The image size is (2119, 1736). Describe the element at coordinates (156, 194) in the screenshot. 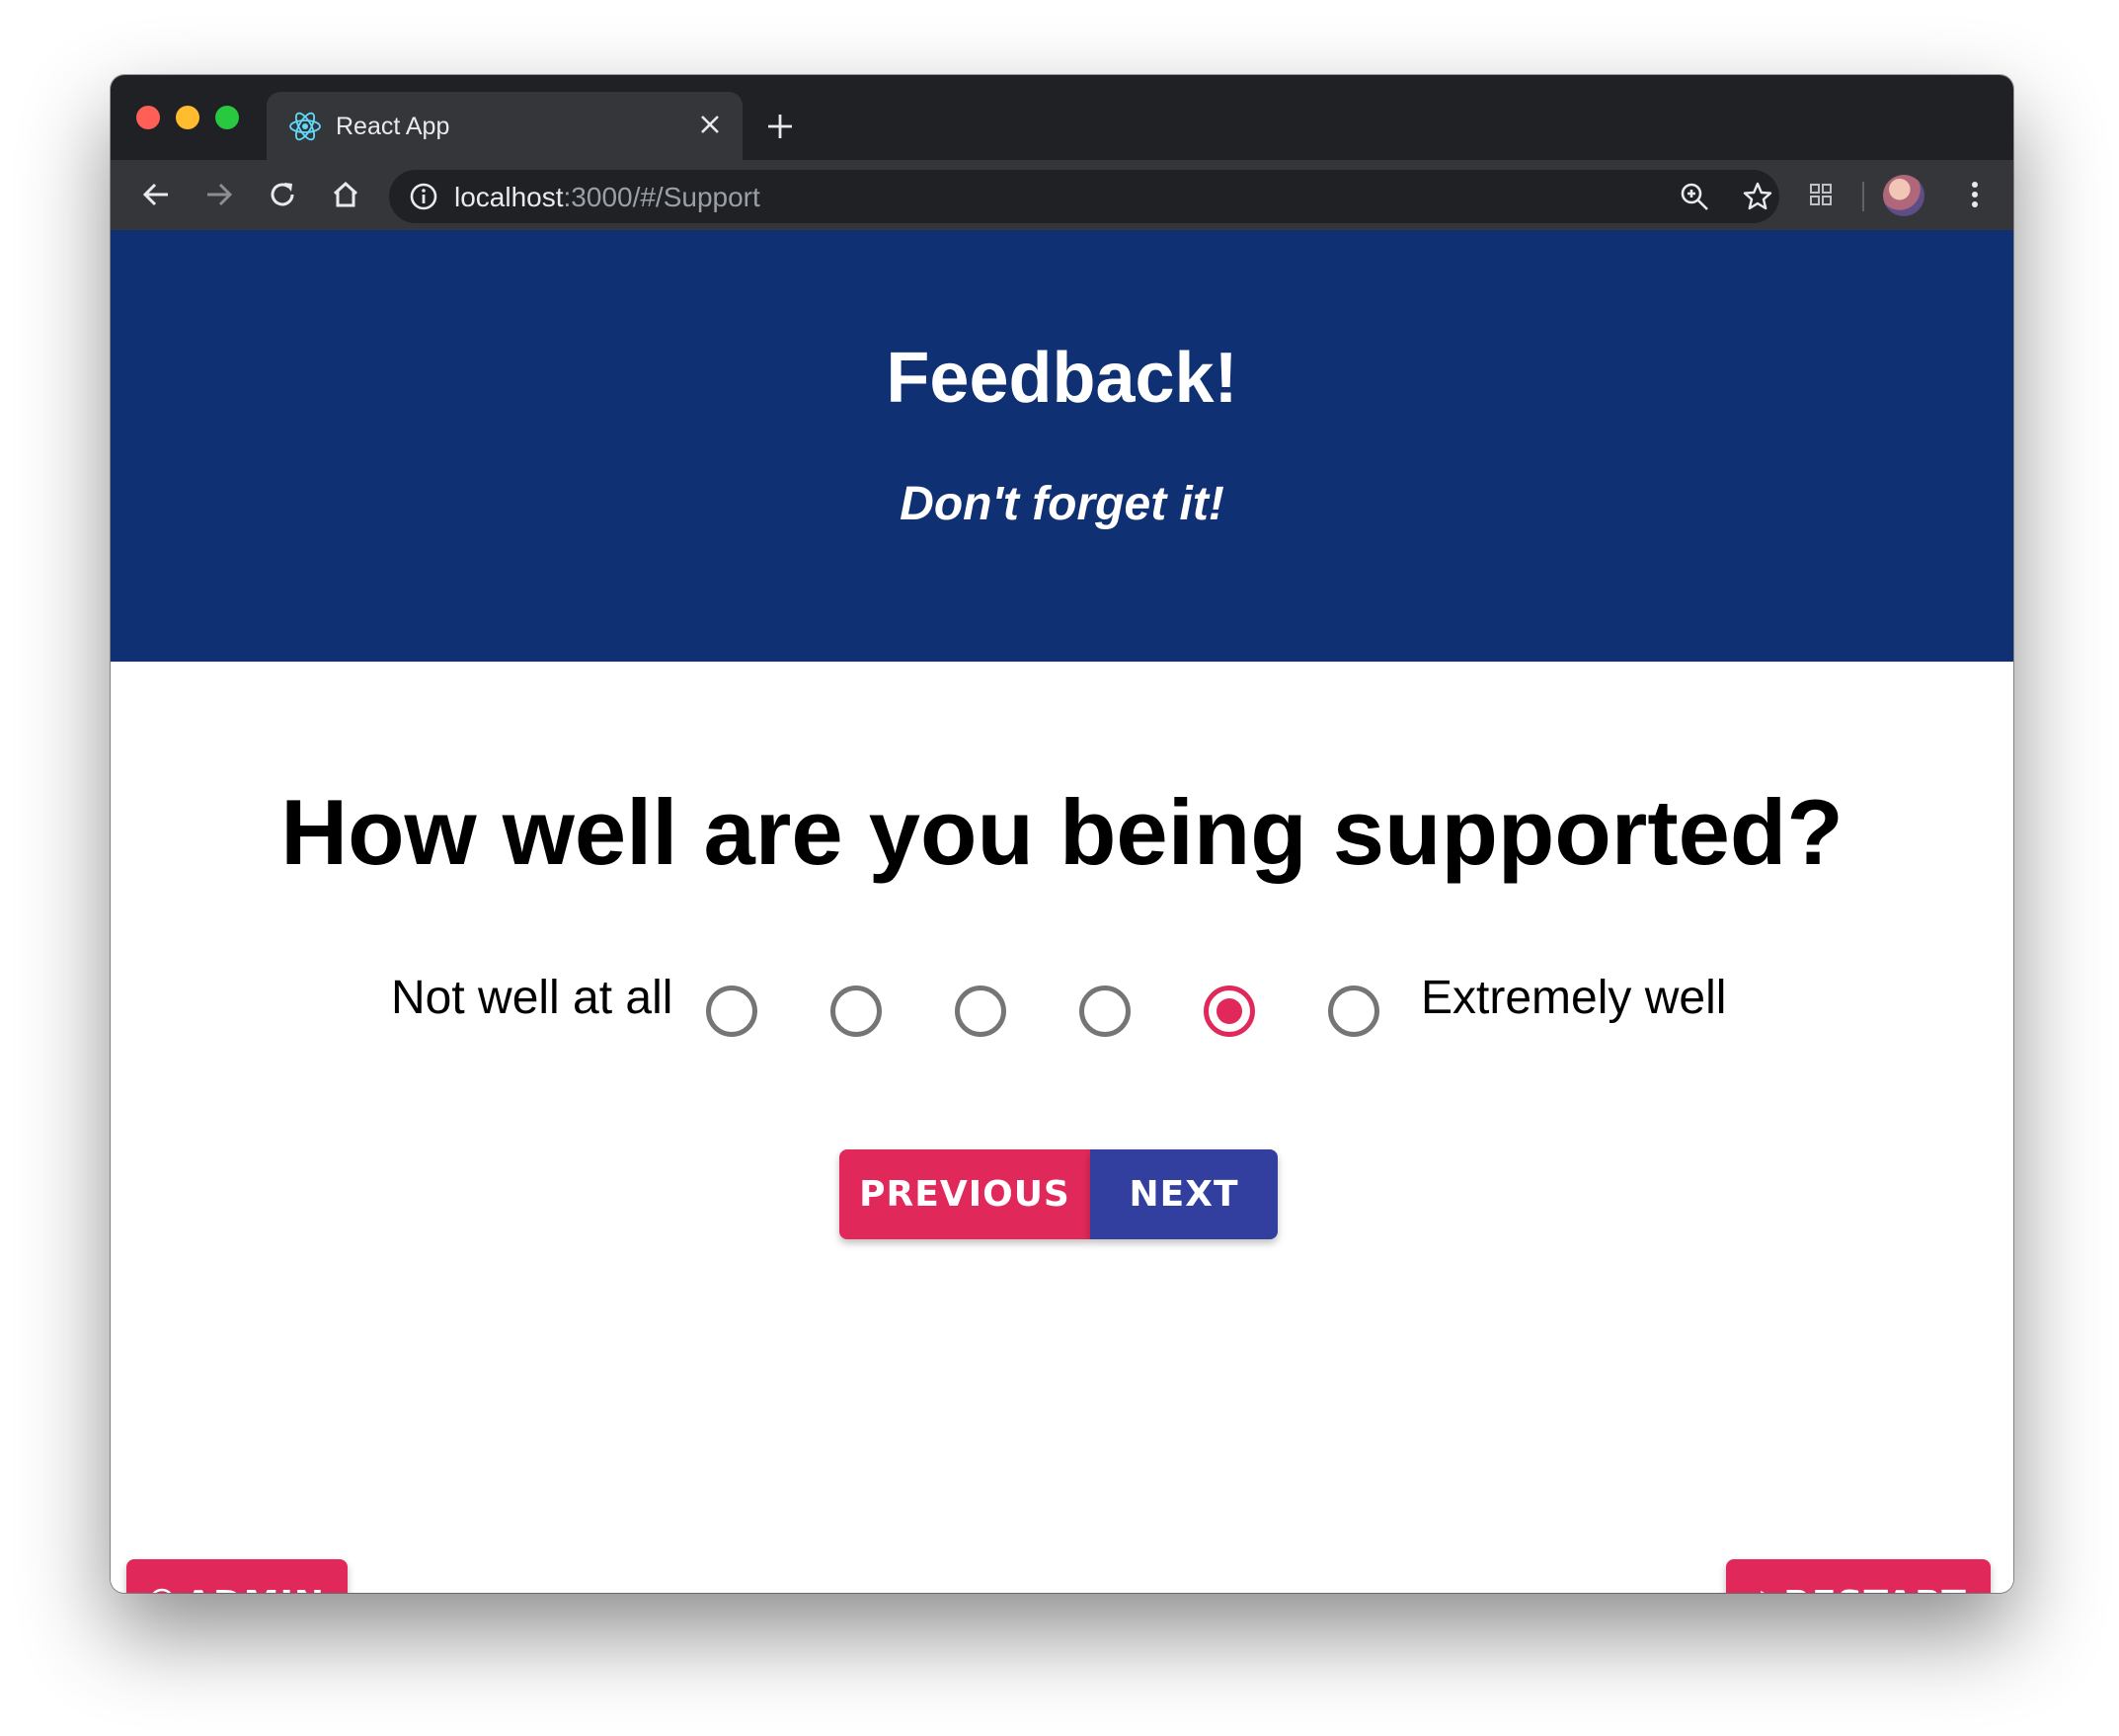

I see `back-icon` at that location.